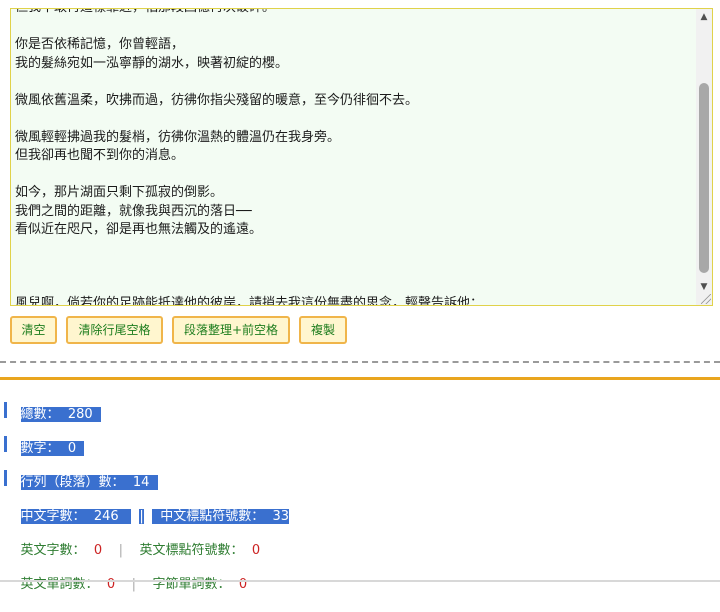 Image resolution: width=720 pixels, height=612 pixels. What do you see at coordinates (706, 299) in the screenshot?
I see `resize-grip-icon` at bounding box center [706, 299].